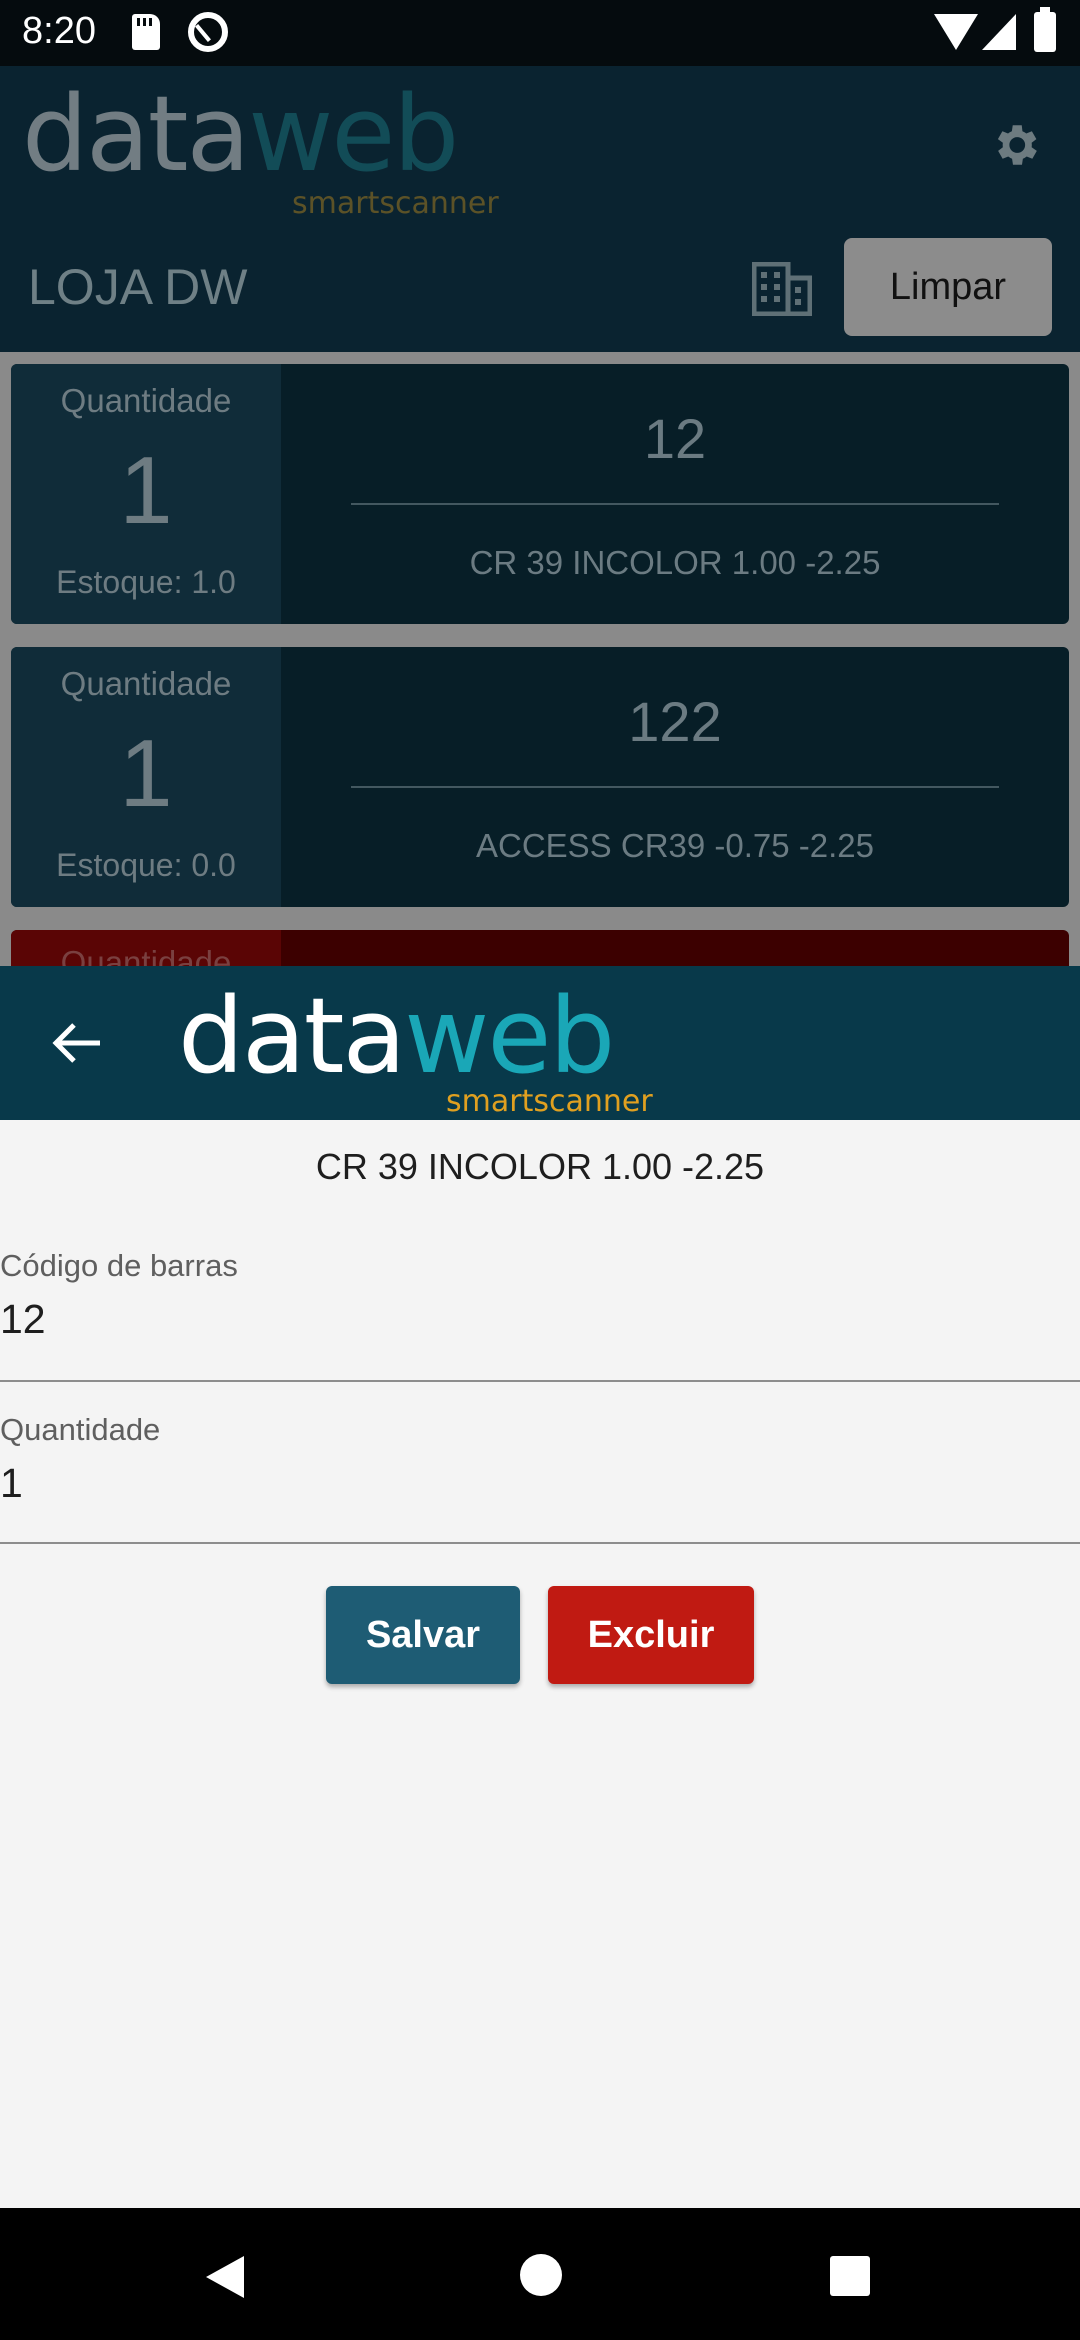 This screenshot has width=1080, height=2340. Describe the element at coordinates (146, 865) in the screenshot. I see `stock-value: Estoque: 0.0` at that location.